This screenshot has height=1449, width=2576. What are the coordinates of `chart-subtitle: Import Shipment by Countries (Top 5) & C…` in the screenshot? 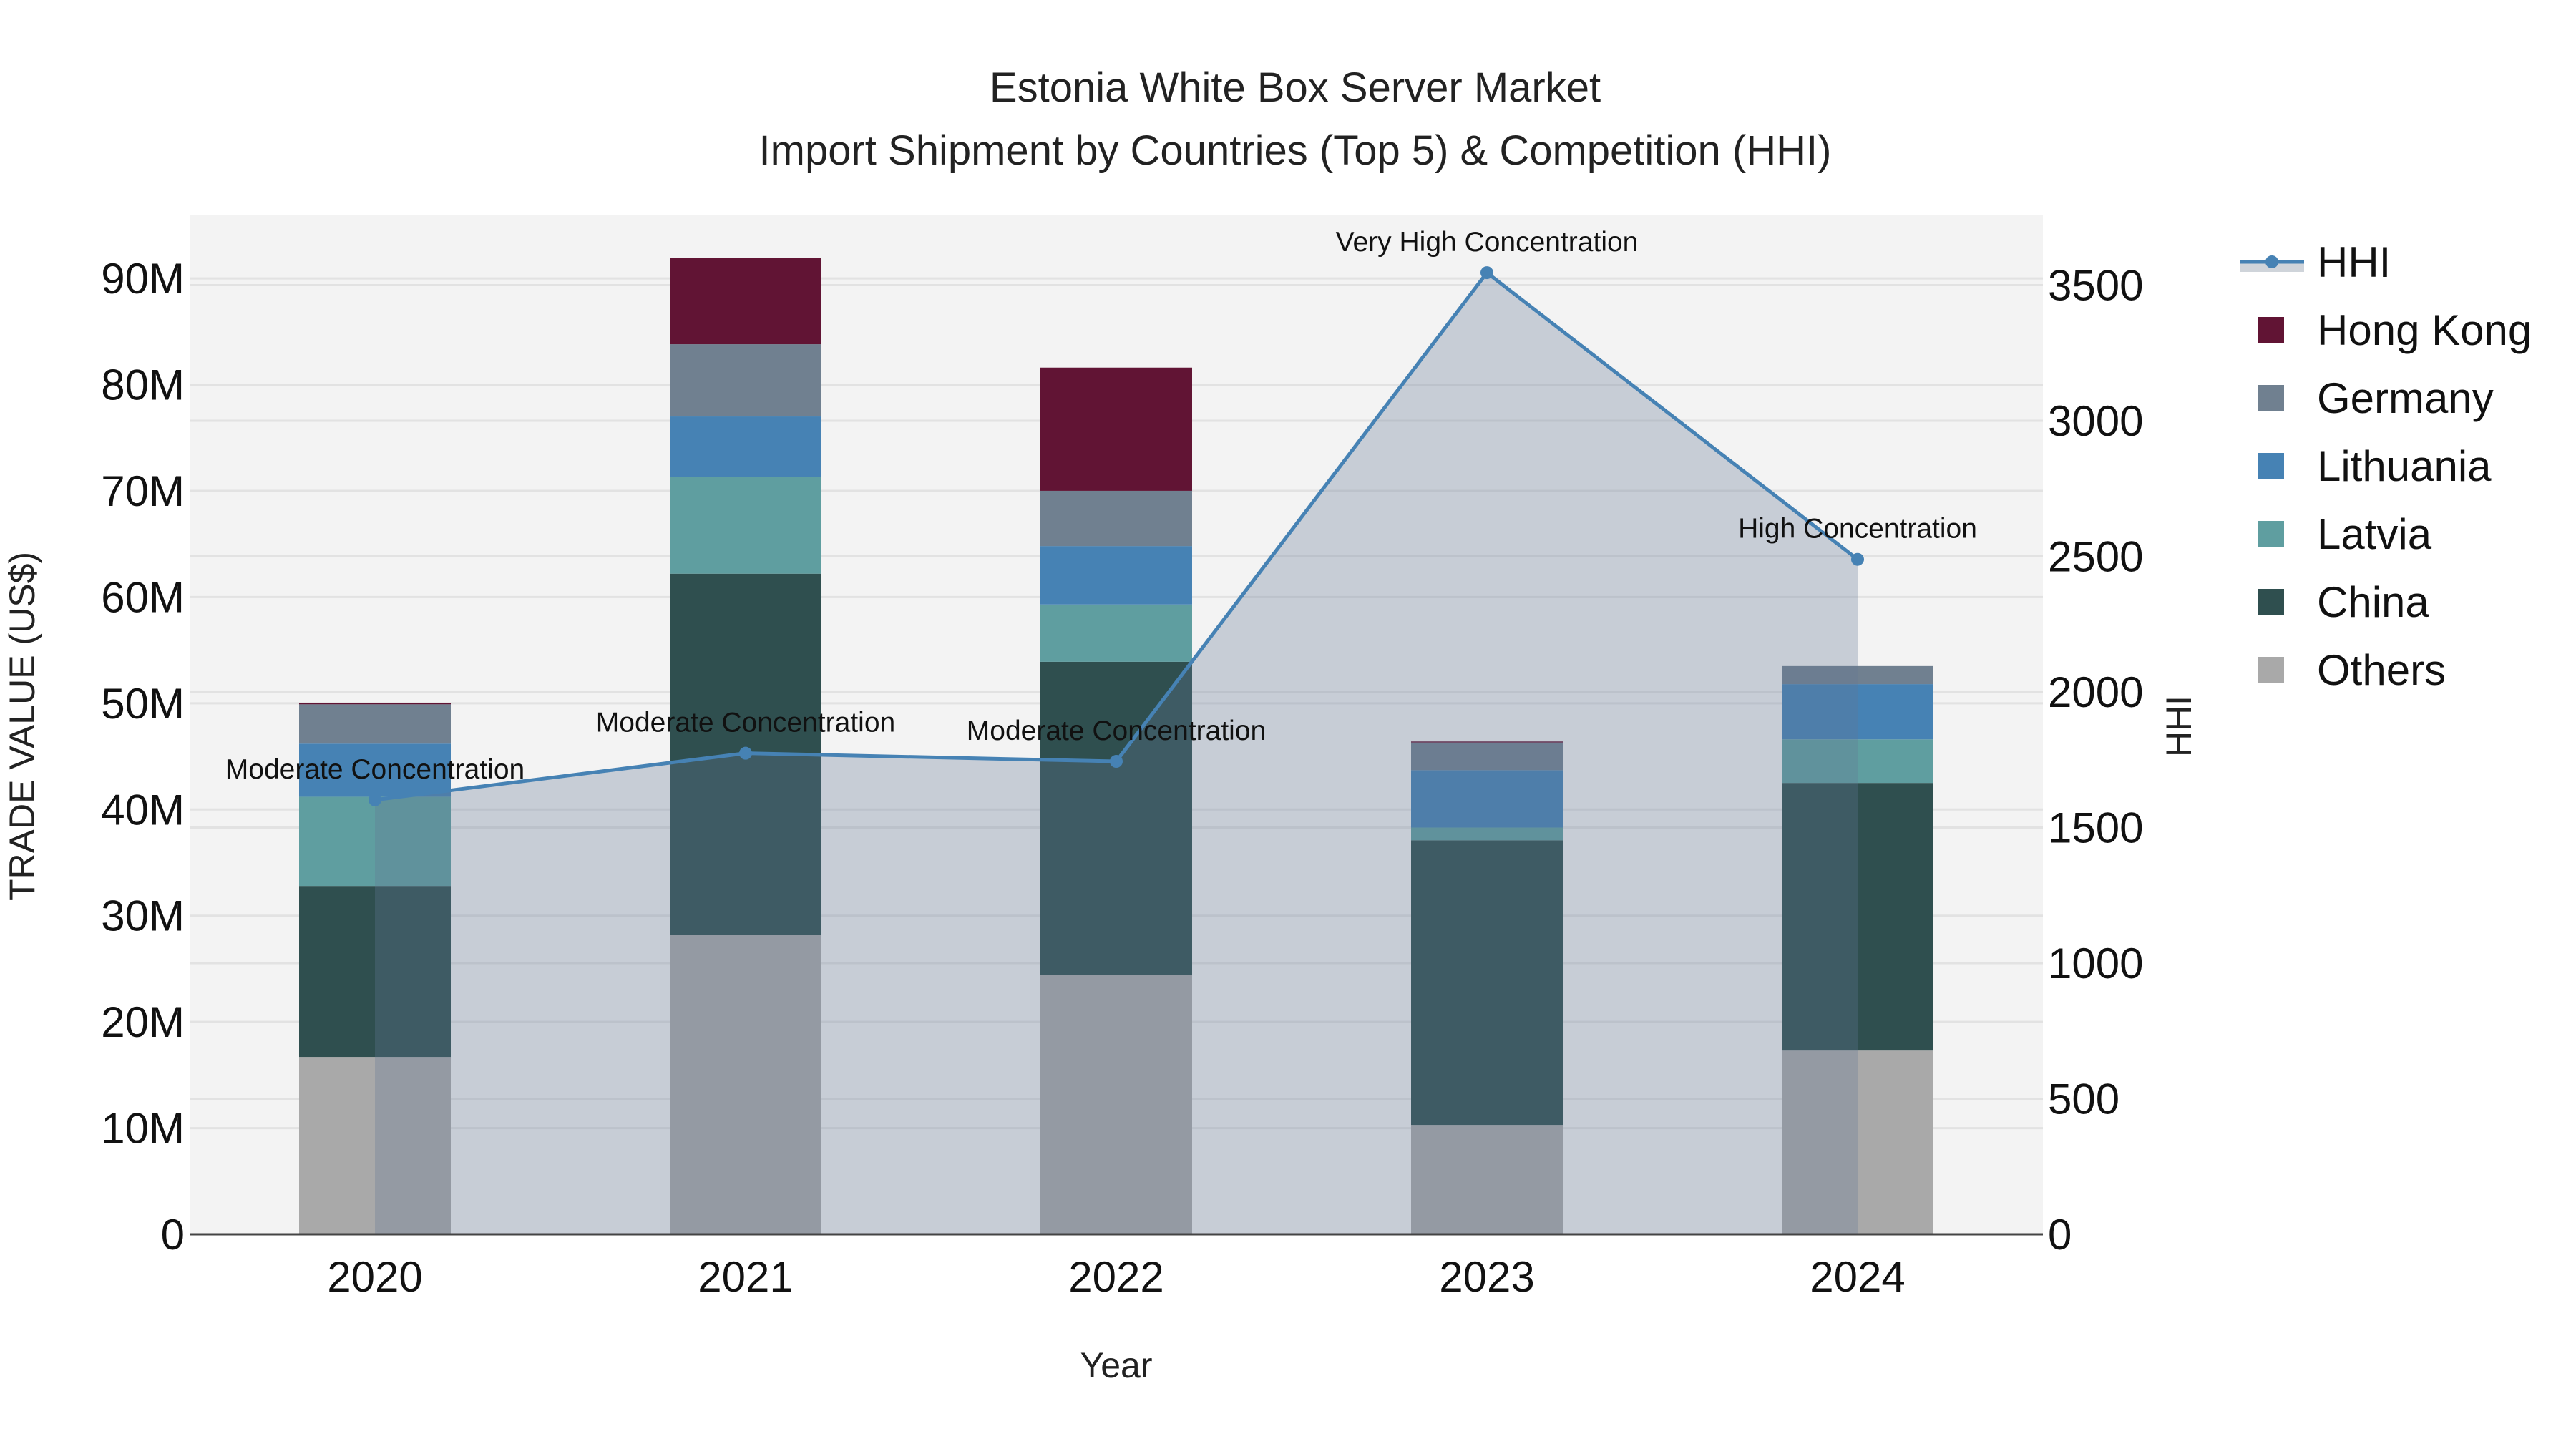 It's located at (1295, 150).